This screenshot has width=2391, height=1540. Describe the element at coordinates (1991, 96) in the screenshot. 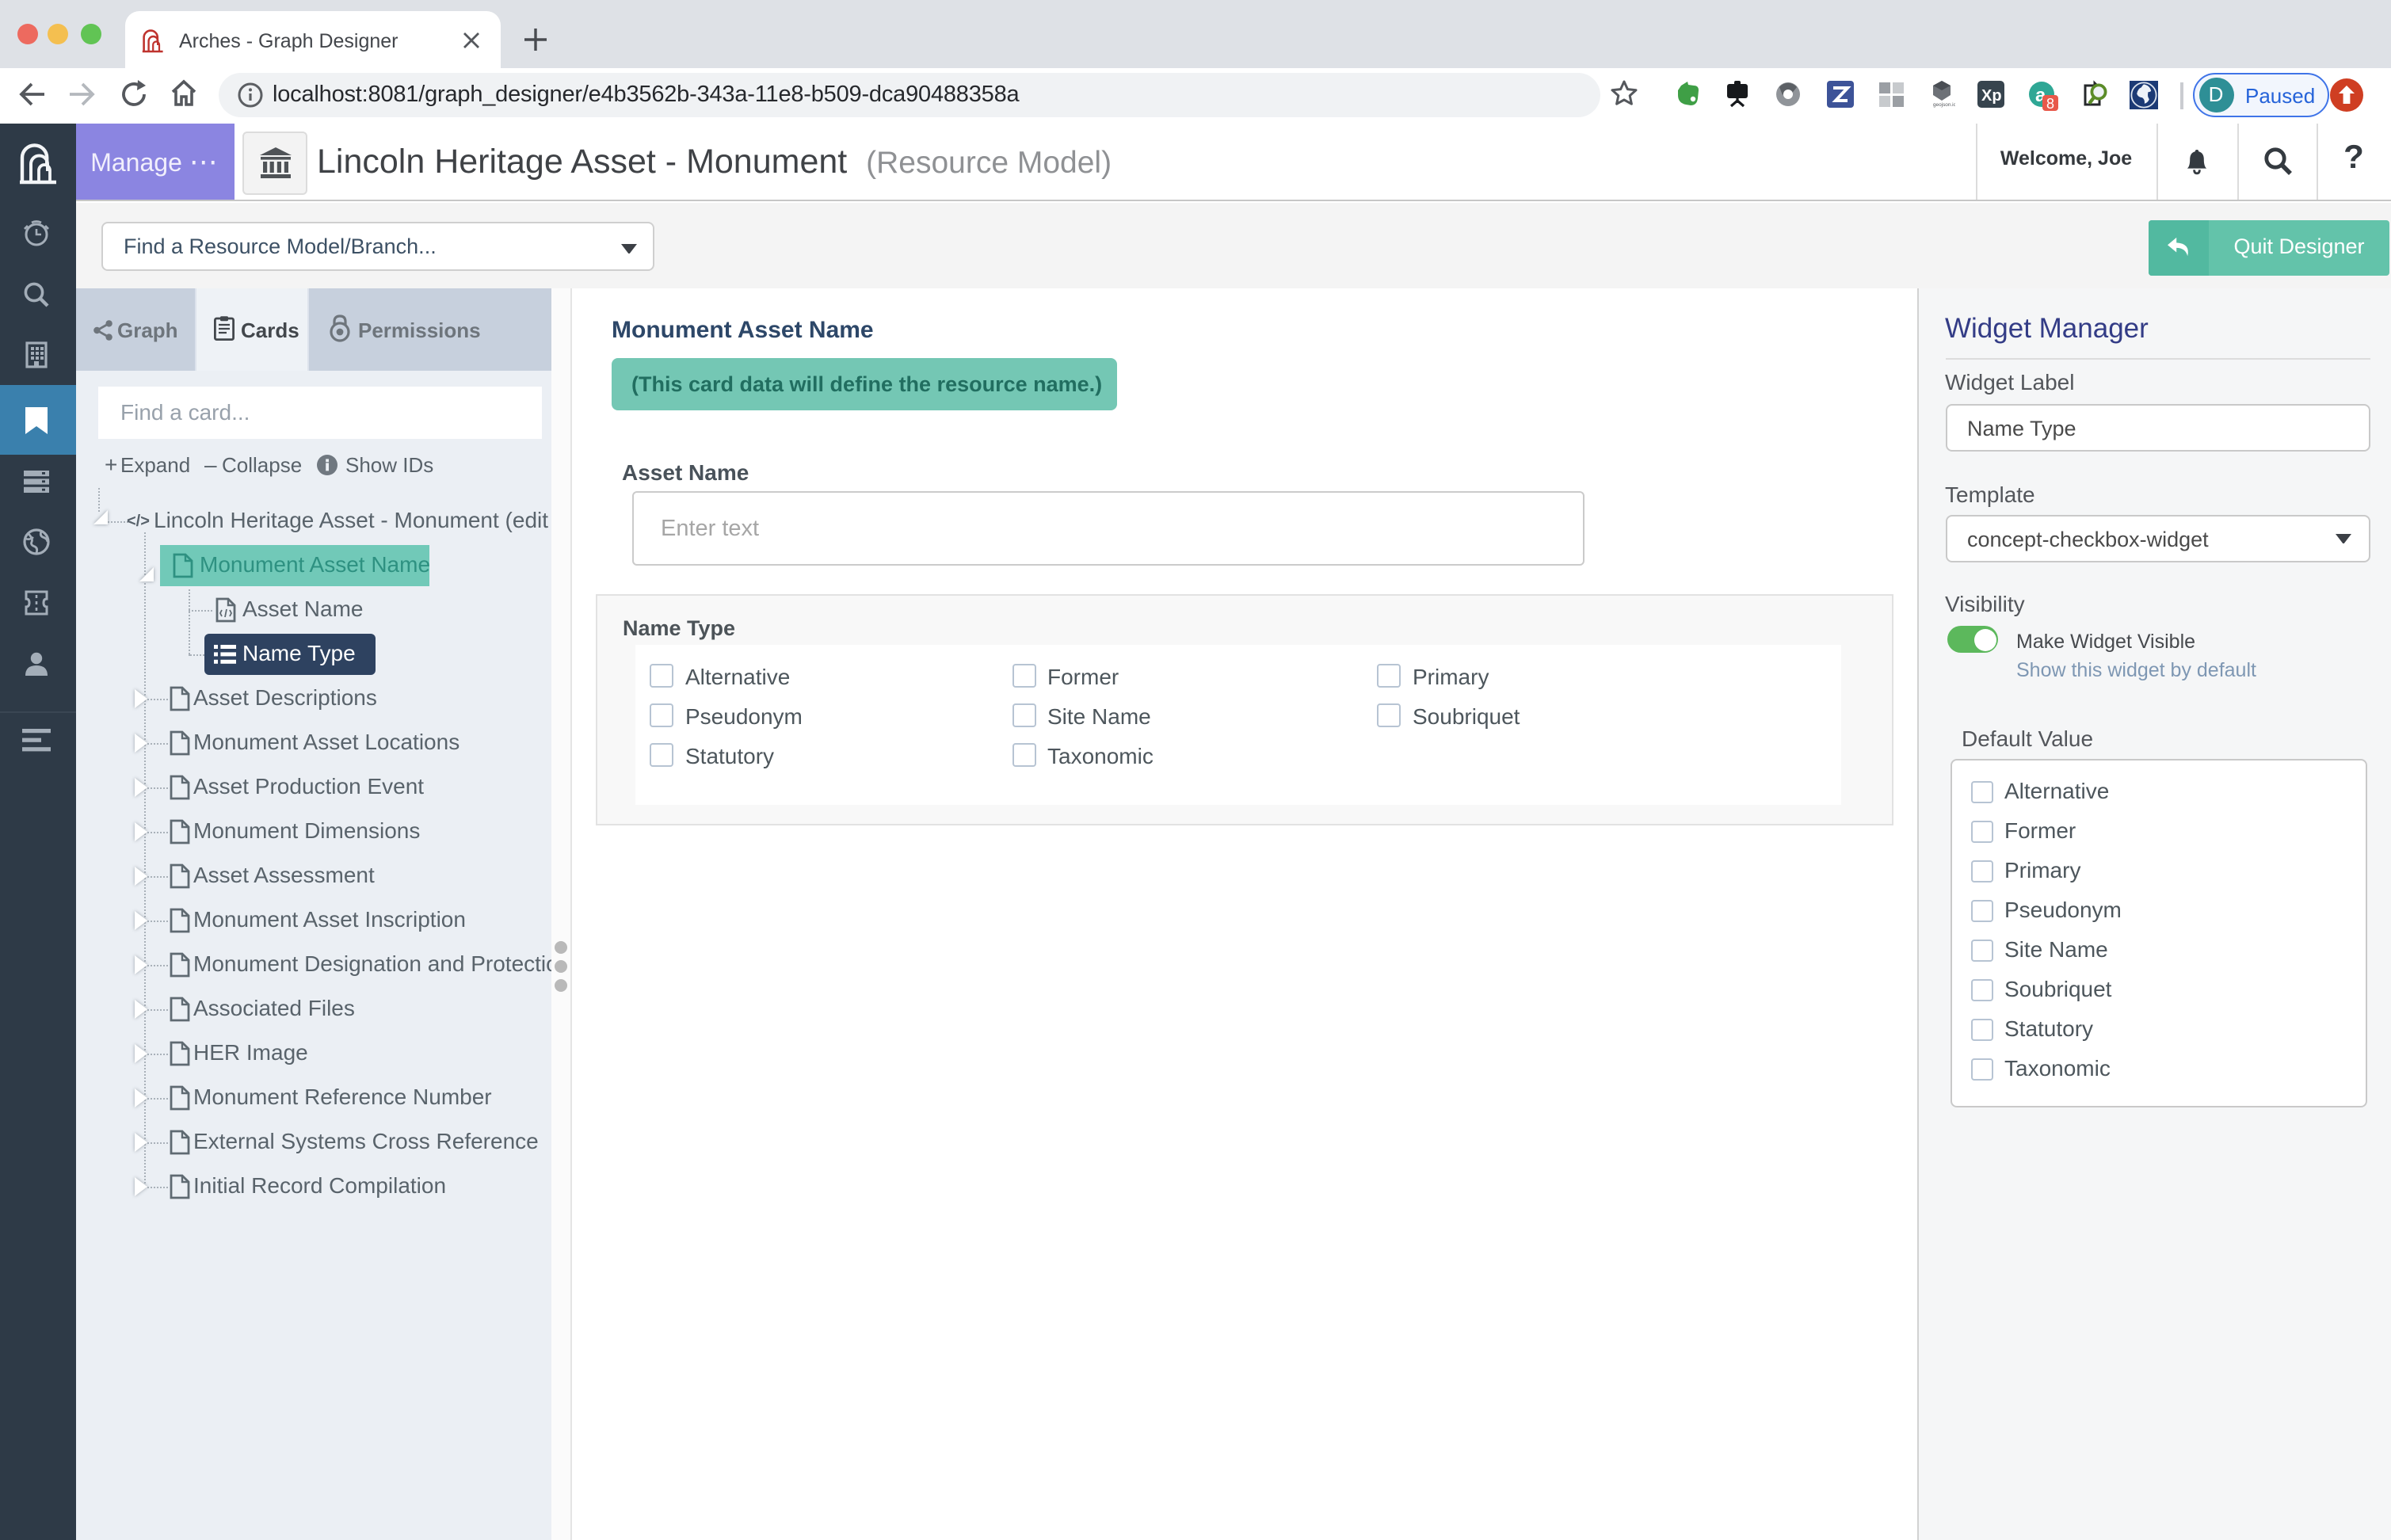

I see `svg-text: Xp` at that location.